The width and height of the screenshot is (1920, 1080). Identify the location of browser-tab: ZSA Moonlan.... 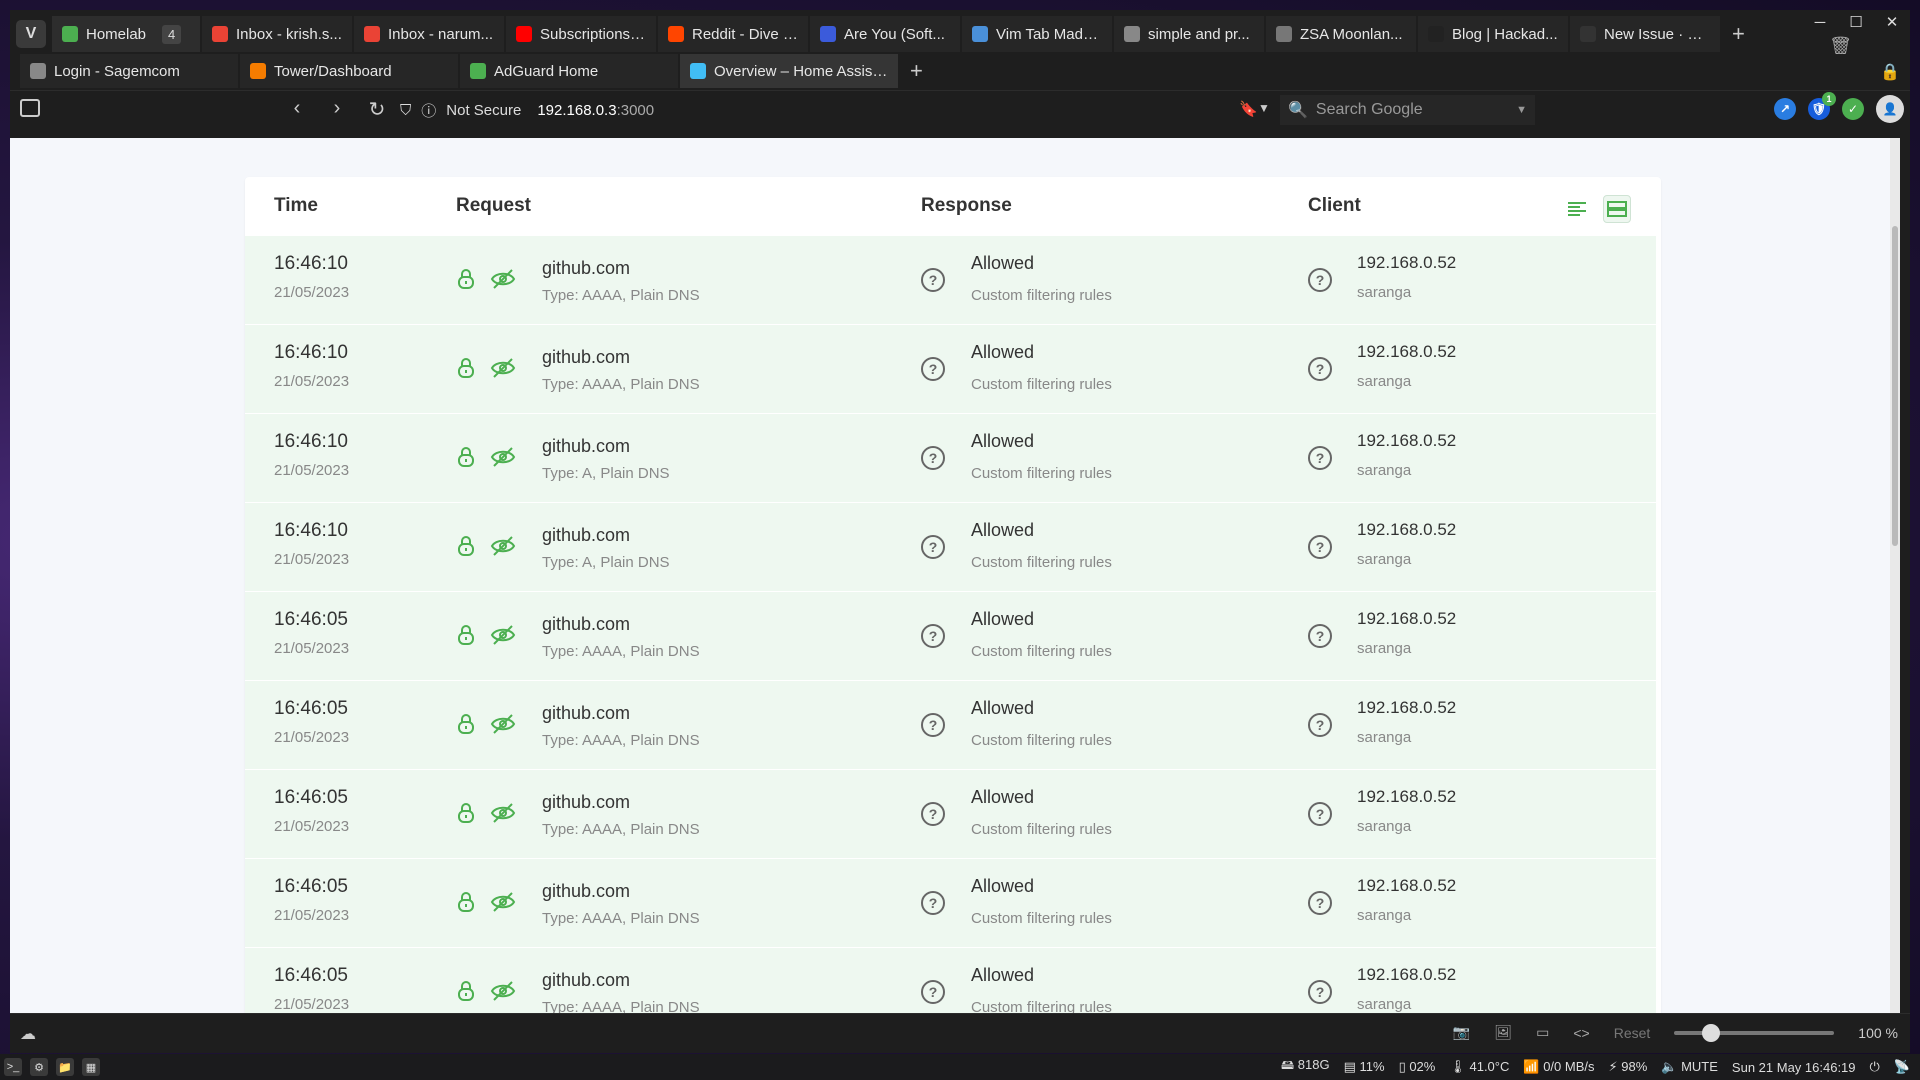
(1341, 34).